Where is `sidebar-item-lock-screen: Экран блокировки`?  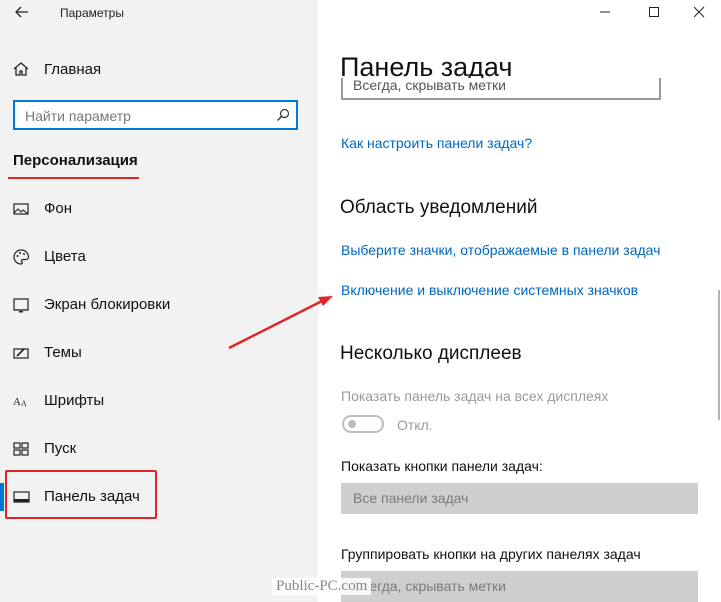
sidebar-item-lock-screen: Экран блокировки is located at coordinates (159, 305).